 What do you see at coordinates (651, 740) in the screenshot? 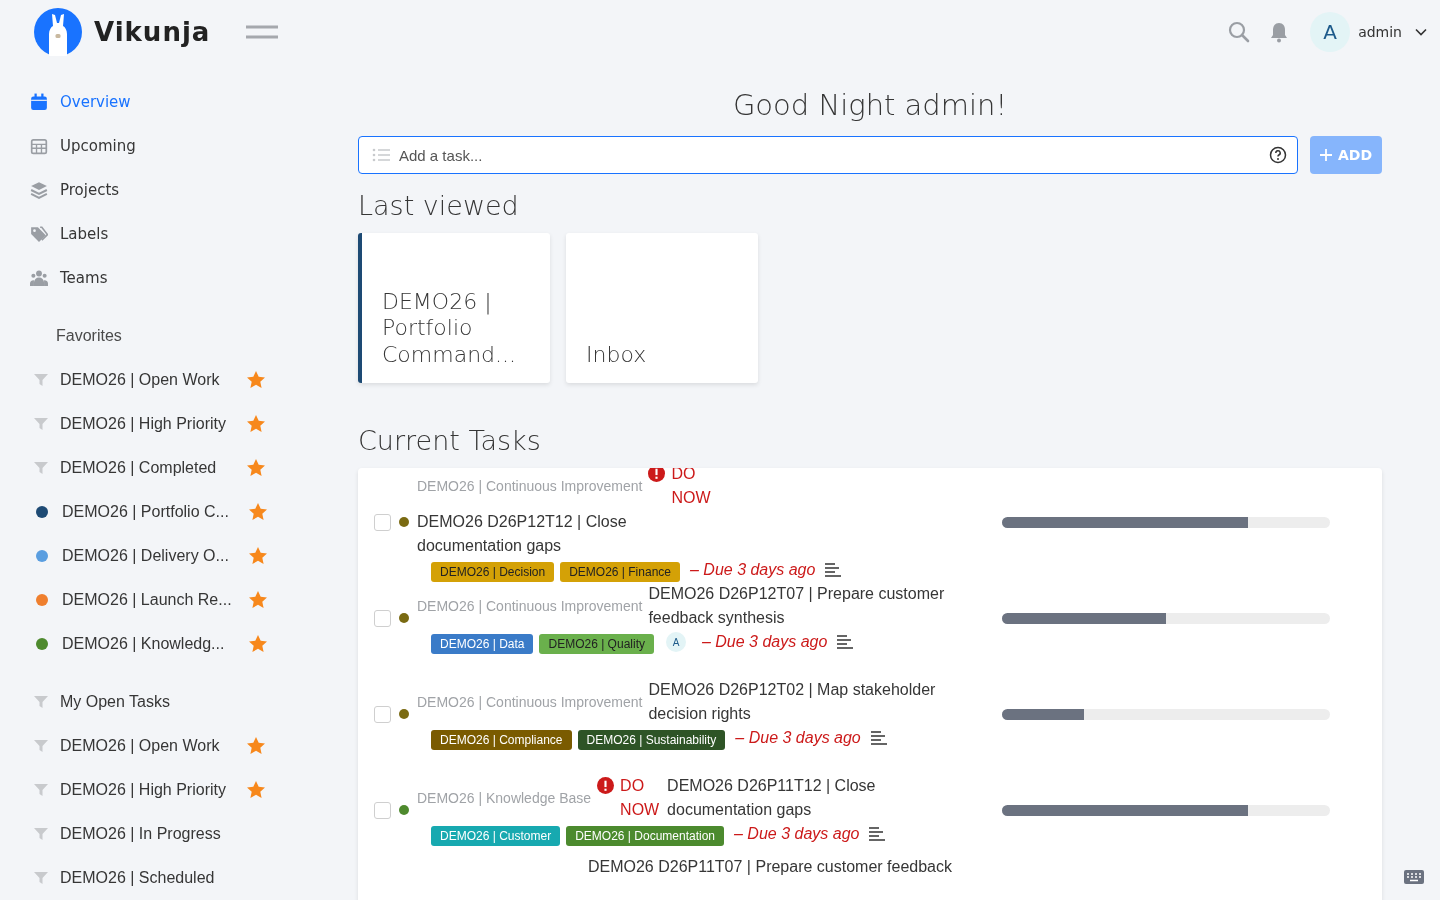
I see `task-label: DEMO26 | Sustainability` at bounding box center [651, 740].